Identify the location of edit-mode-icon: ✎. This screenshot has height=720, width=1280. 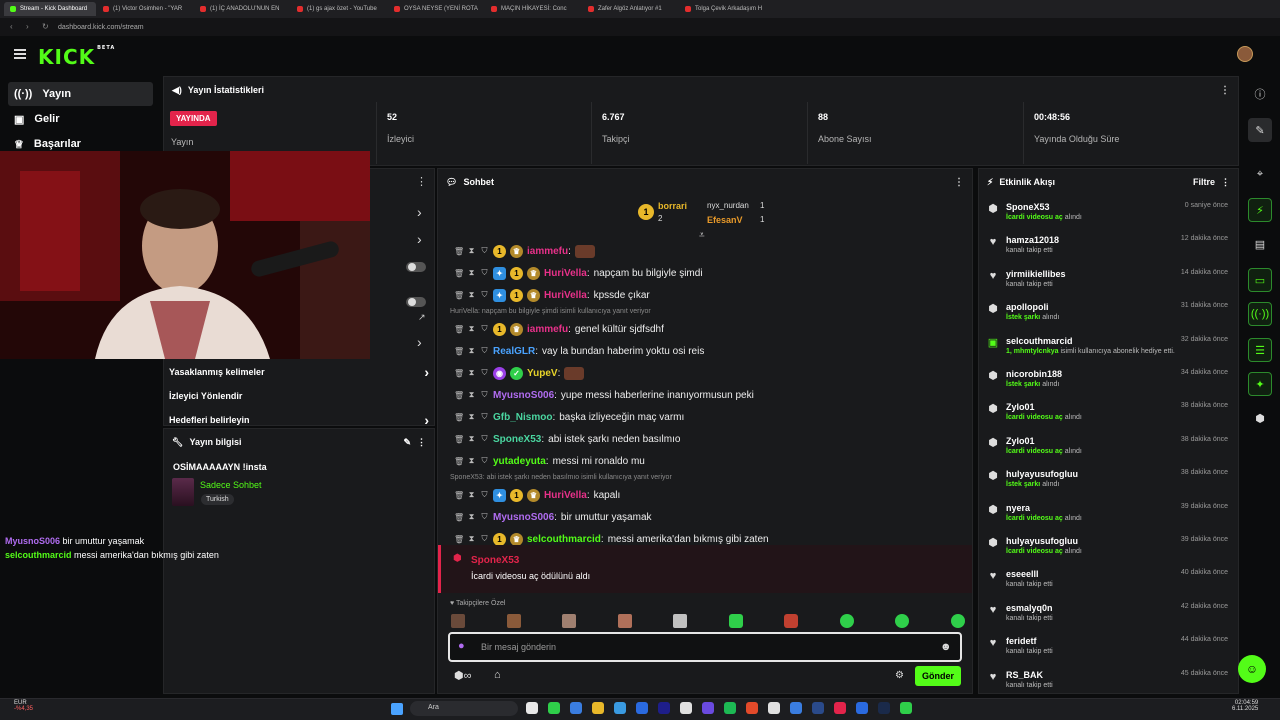
(1260, 130).